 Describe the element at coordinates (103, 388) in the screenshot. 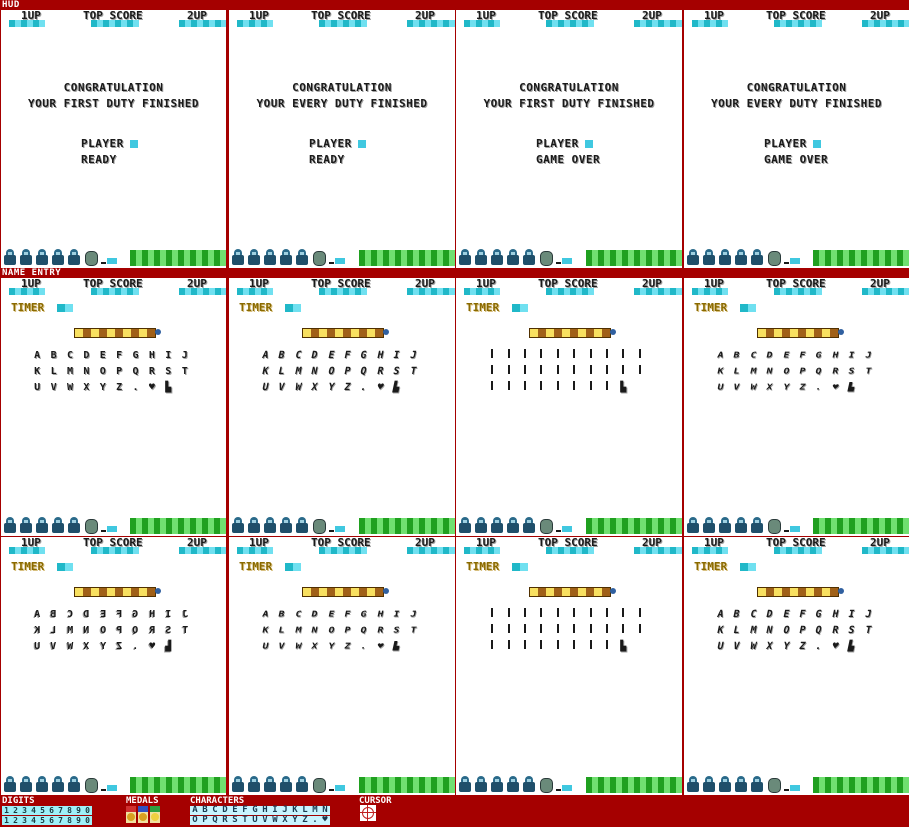

I see `letter-cell: Y` at that location.